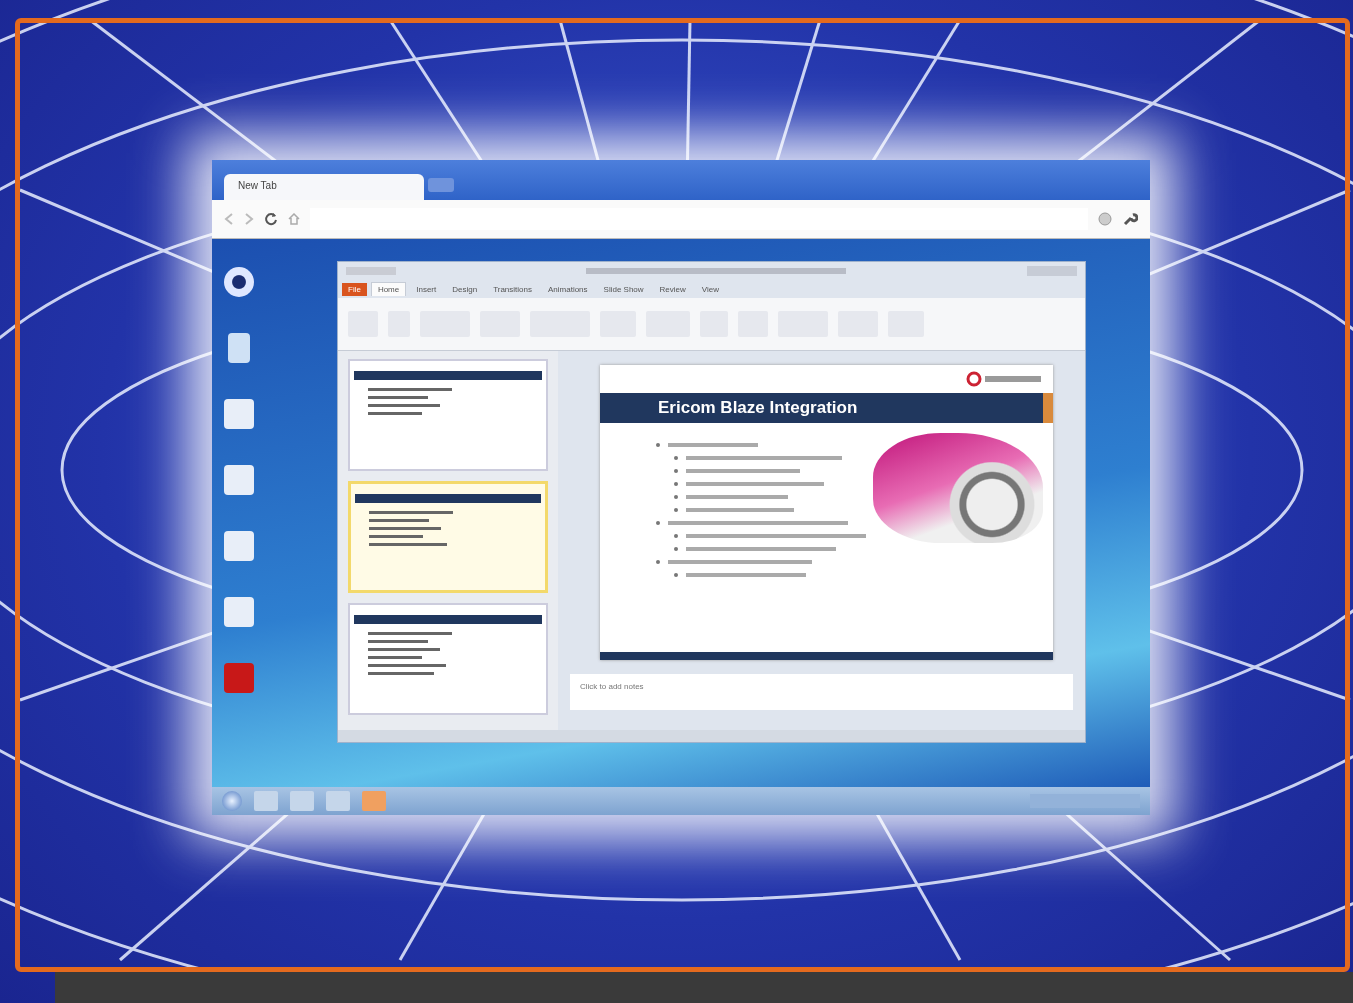 Image resolution: width=1353 pixels, height=1003 pixels. Describe the element at coordinates (623, 289) in the screenshot. I see `ribbon-tab: Slide Show` at that location.